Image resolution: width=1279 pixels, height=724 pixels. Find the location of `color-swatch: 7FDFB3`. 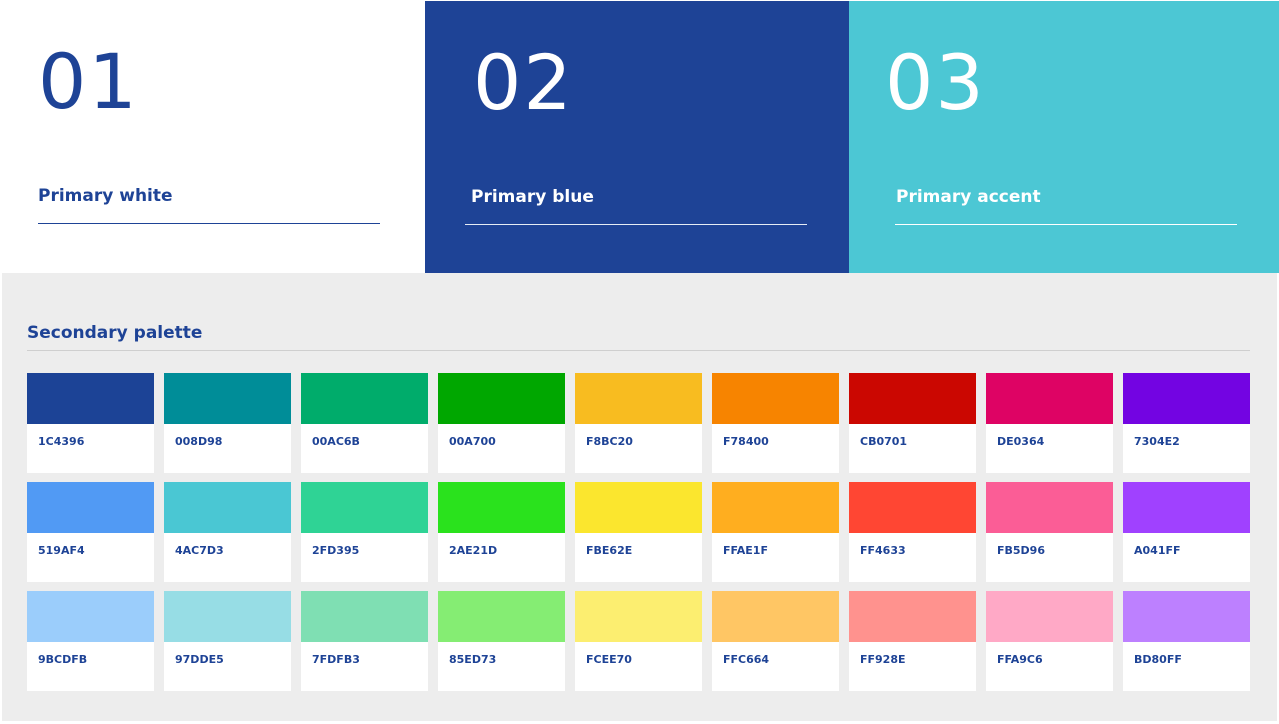

color-swatch: 7FDFB3 is located at coordinates (364, 641).